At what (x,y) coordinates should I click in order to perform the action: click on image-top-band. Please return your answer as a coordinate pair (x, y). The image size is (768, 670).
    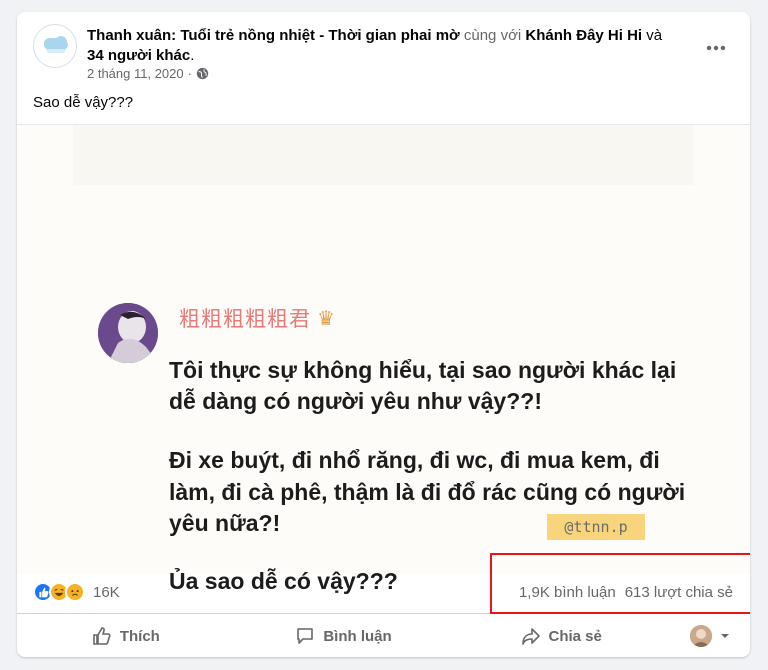
    Looking at the image, I should click on (383, 155).